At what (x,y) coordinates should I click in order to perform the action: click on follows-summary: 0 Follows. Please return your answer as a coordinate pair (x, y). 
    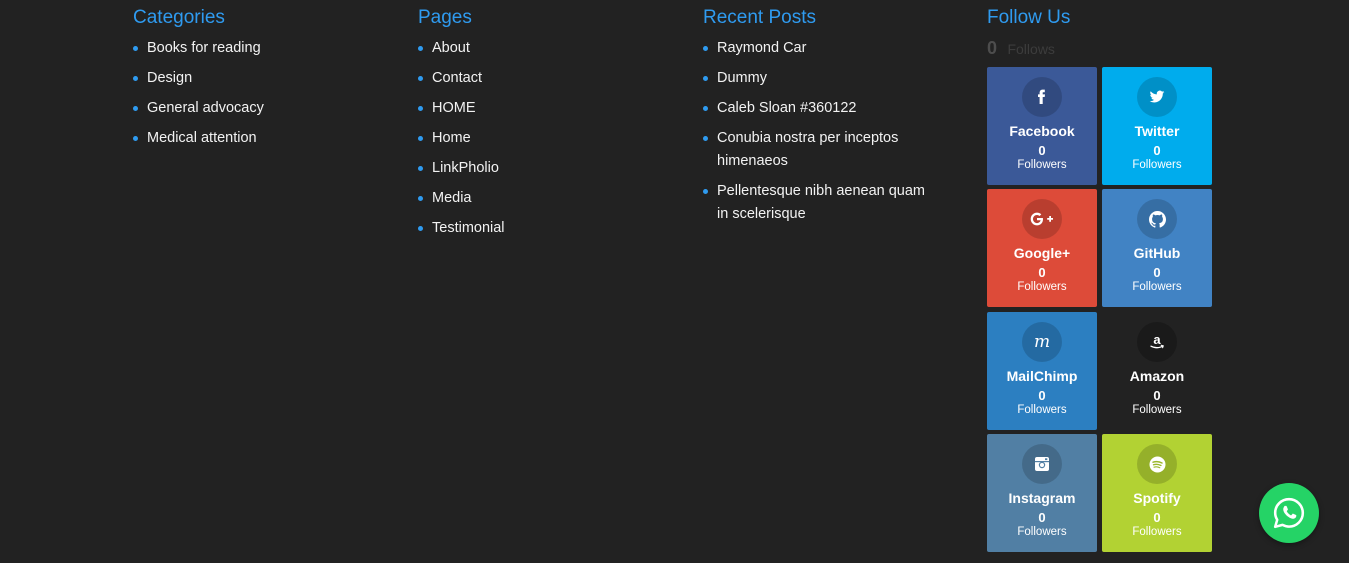
    Looking at the image, I should click on (1102, 48).